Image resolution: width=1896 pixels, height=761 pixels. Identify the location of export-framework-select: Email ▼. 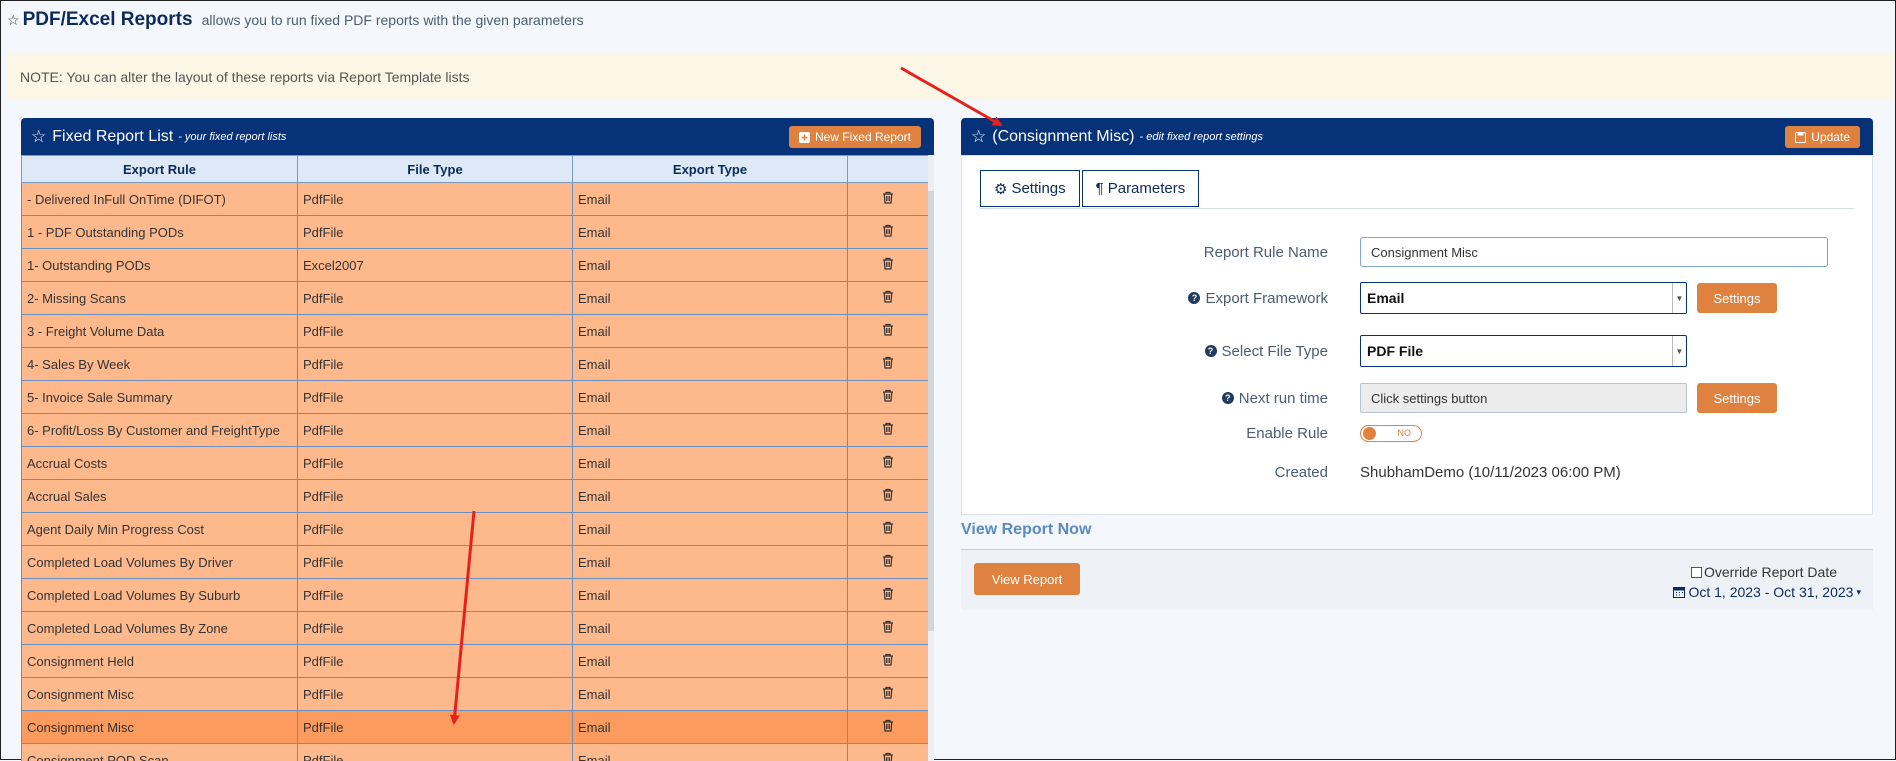
(1523, 298).